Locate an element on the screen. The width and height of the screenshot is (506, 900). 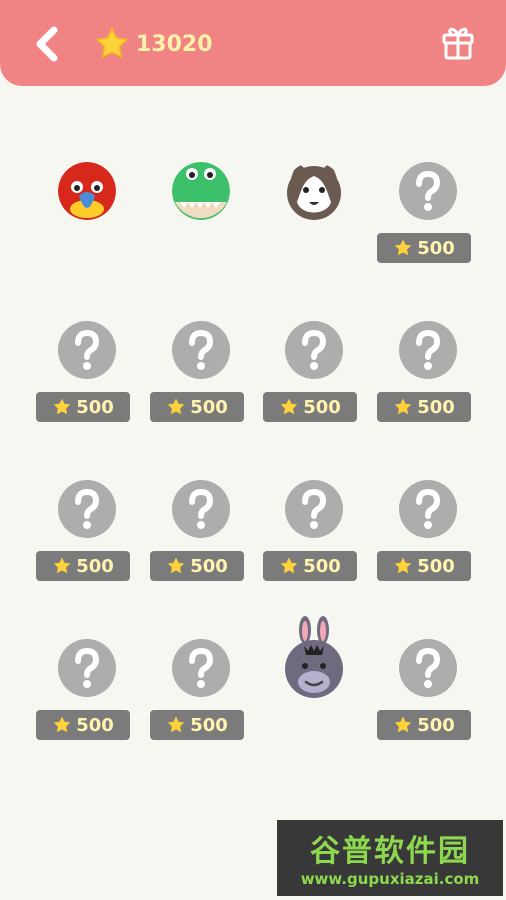
avatar-cell-donkey is located at coordinates (313, 681).